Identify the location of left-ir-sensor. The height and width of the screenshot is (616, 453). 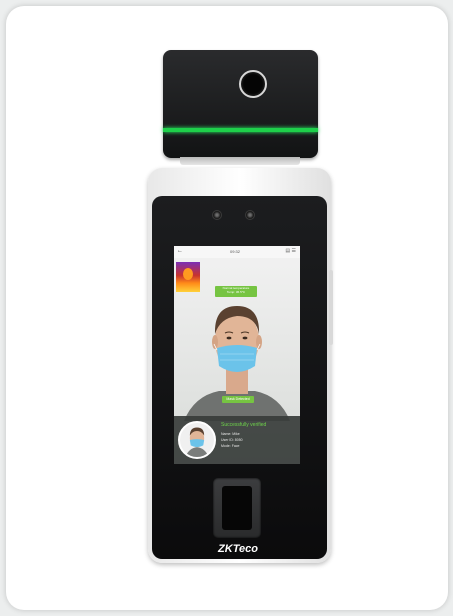
(217, 215).